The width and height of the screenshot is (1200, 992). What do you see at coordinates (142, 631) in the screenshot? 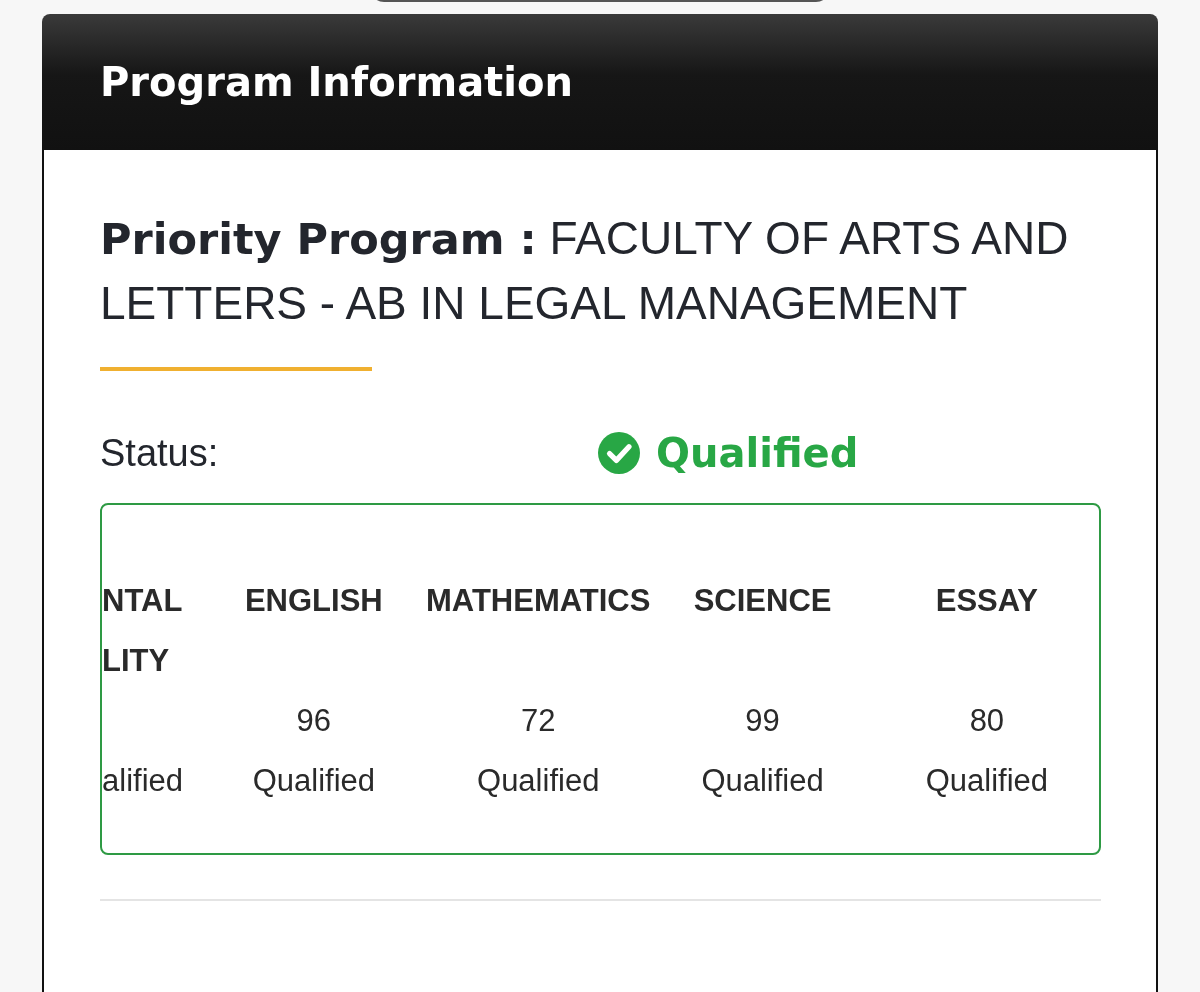
I see `subject-header: NTAL LITY` at bounding box center [142, 631].